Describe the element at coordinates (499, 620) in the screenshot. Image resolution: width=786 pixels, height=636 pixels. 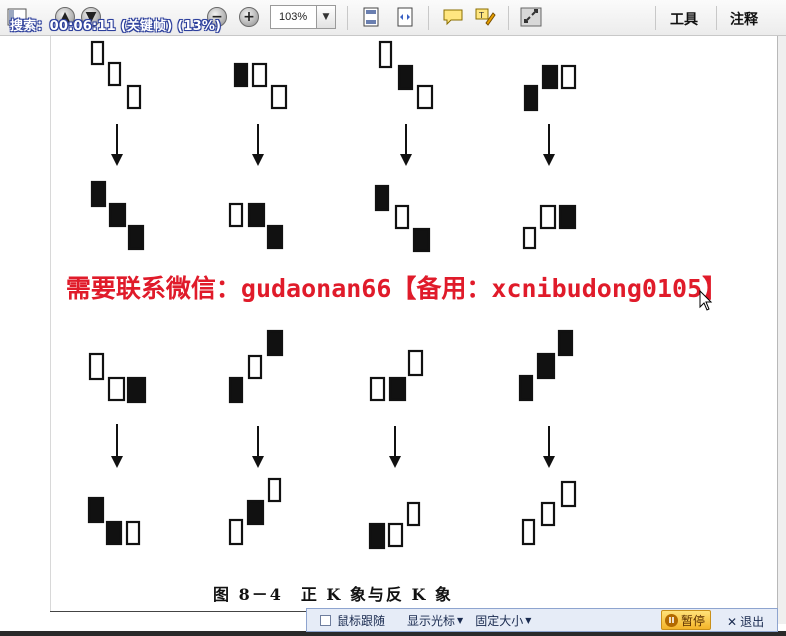
I see `fixed-size-label: 固定大小` at that location.